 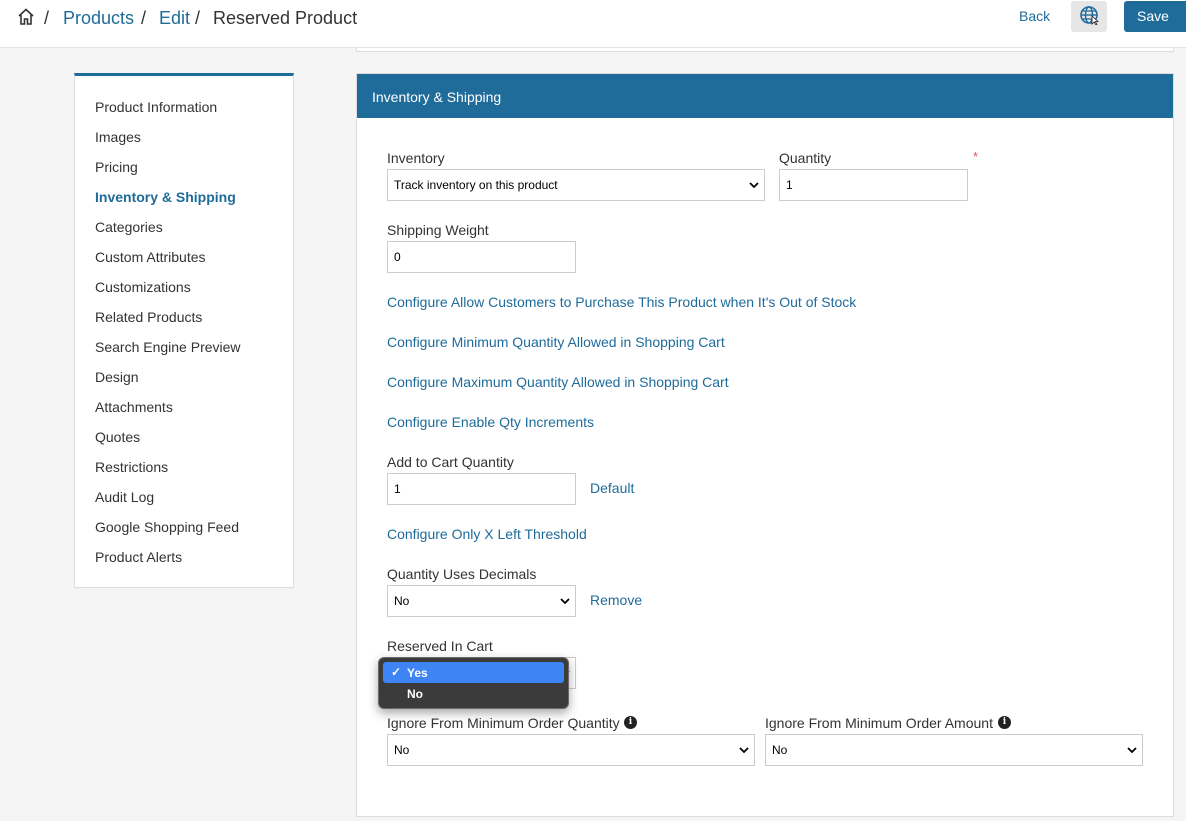 I want to click on sidebar-item-restrictions: Restrictions, so click(x=131, y=467).